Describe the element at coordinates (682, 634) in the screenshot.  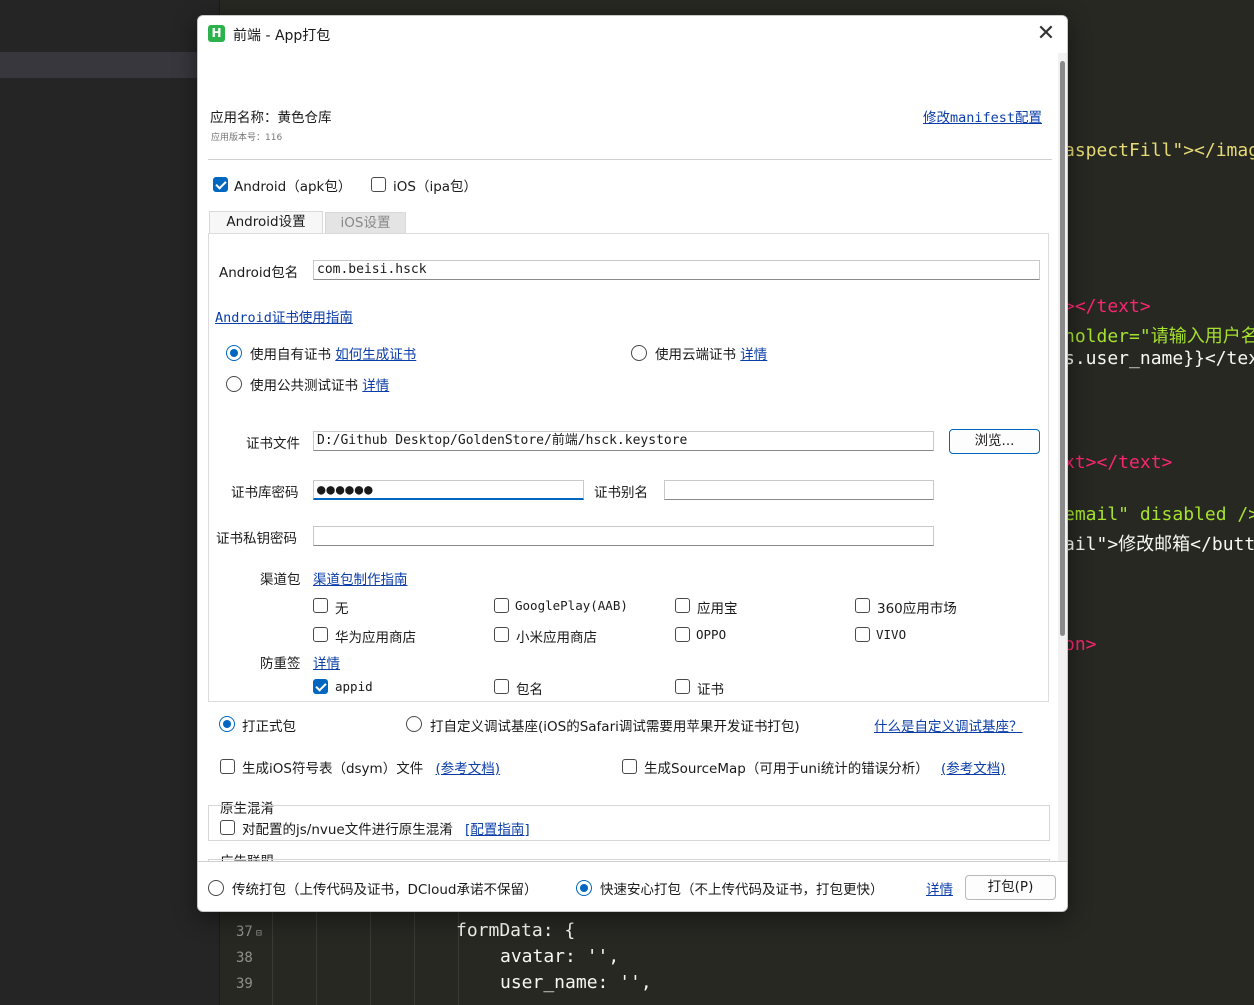
I see `channel-oppo-checkbox` at that location.